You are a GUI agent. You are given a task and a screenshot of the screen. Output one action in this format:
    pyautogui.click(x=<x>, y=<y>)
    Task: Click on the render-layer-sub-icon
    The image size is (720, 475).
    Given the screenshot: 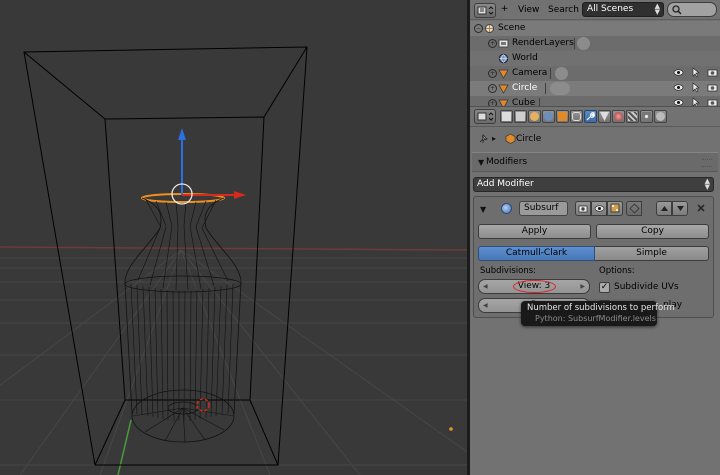 What is the action you would take?
    pyautogui.click(x=583, y=43)
    